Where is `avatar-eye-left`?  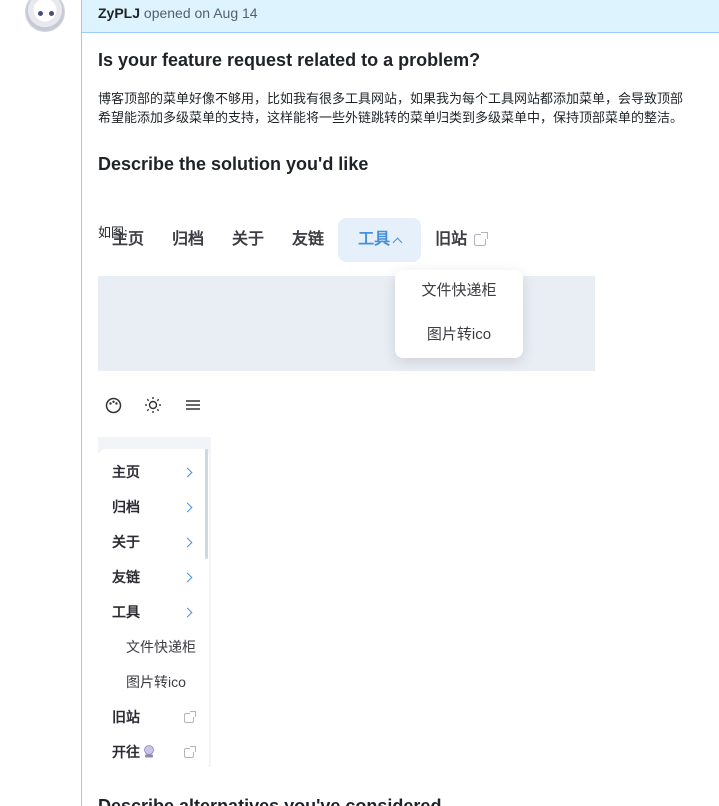
avatar-eye-left is located at coordinates (40, 13).